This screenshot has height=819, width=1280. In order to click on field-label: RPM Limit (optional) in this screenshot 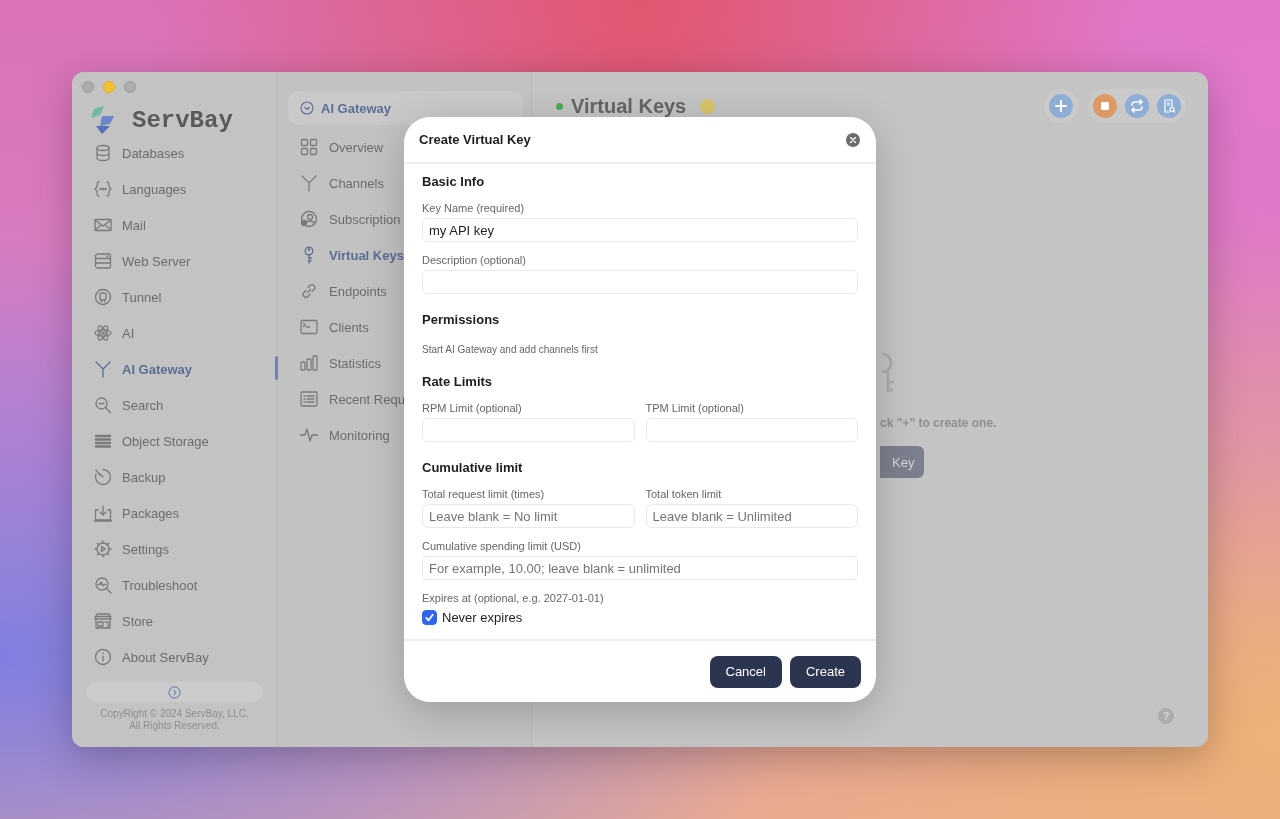, I will do `click(472, 408)`.